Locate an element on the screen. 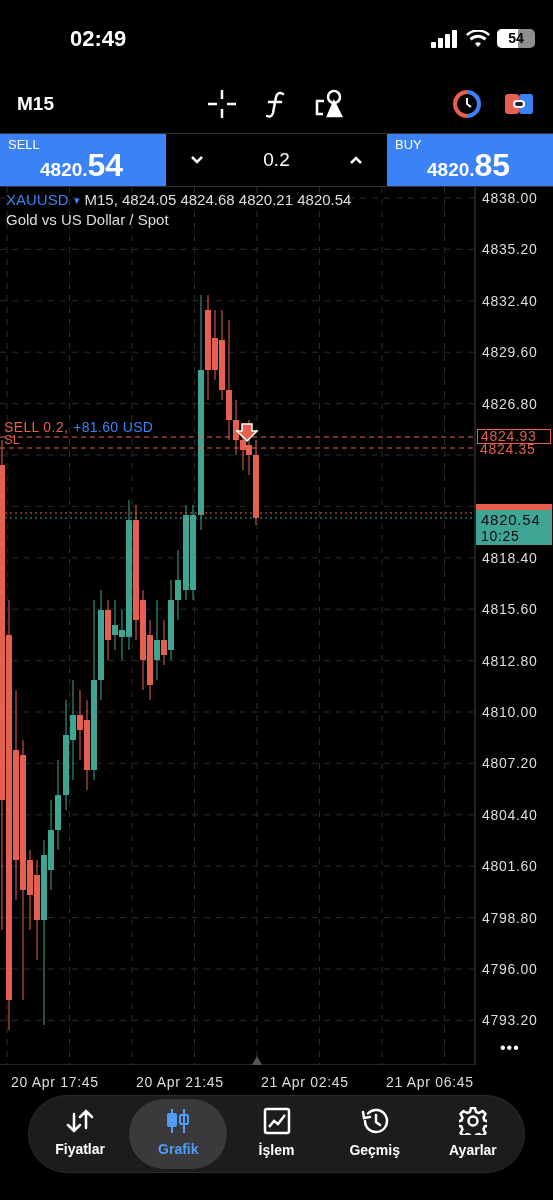  position-label: SELL 0.2, is located at coordinates (36, 427).